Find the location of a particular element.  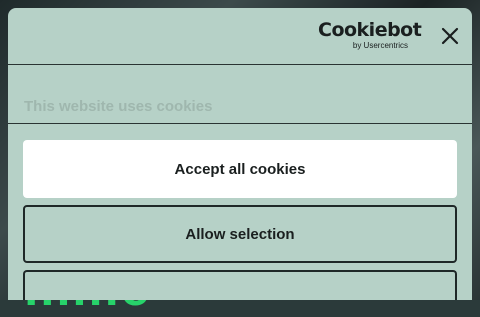

logo-name: Cookiebot is located at coordinates (370, 30).